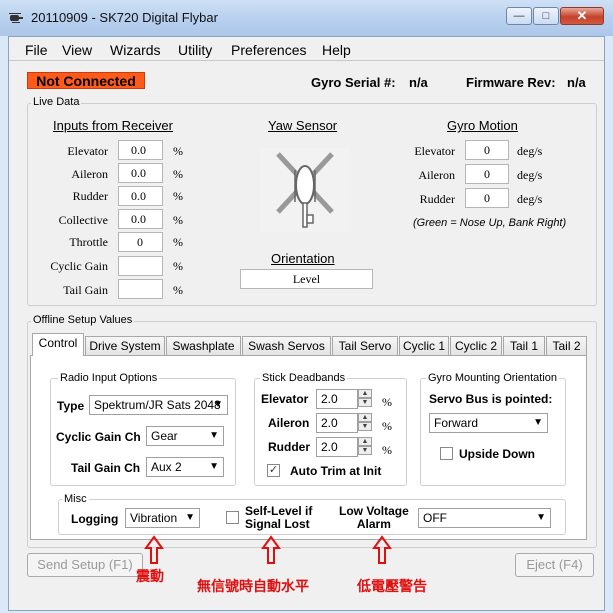  Describe the element at coordinates (109, 378) in the screenshot. I see `radio-input-title: Radio Input Options` at that location.